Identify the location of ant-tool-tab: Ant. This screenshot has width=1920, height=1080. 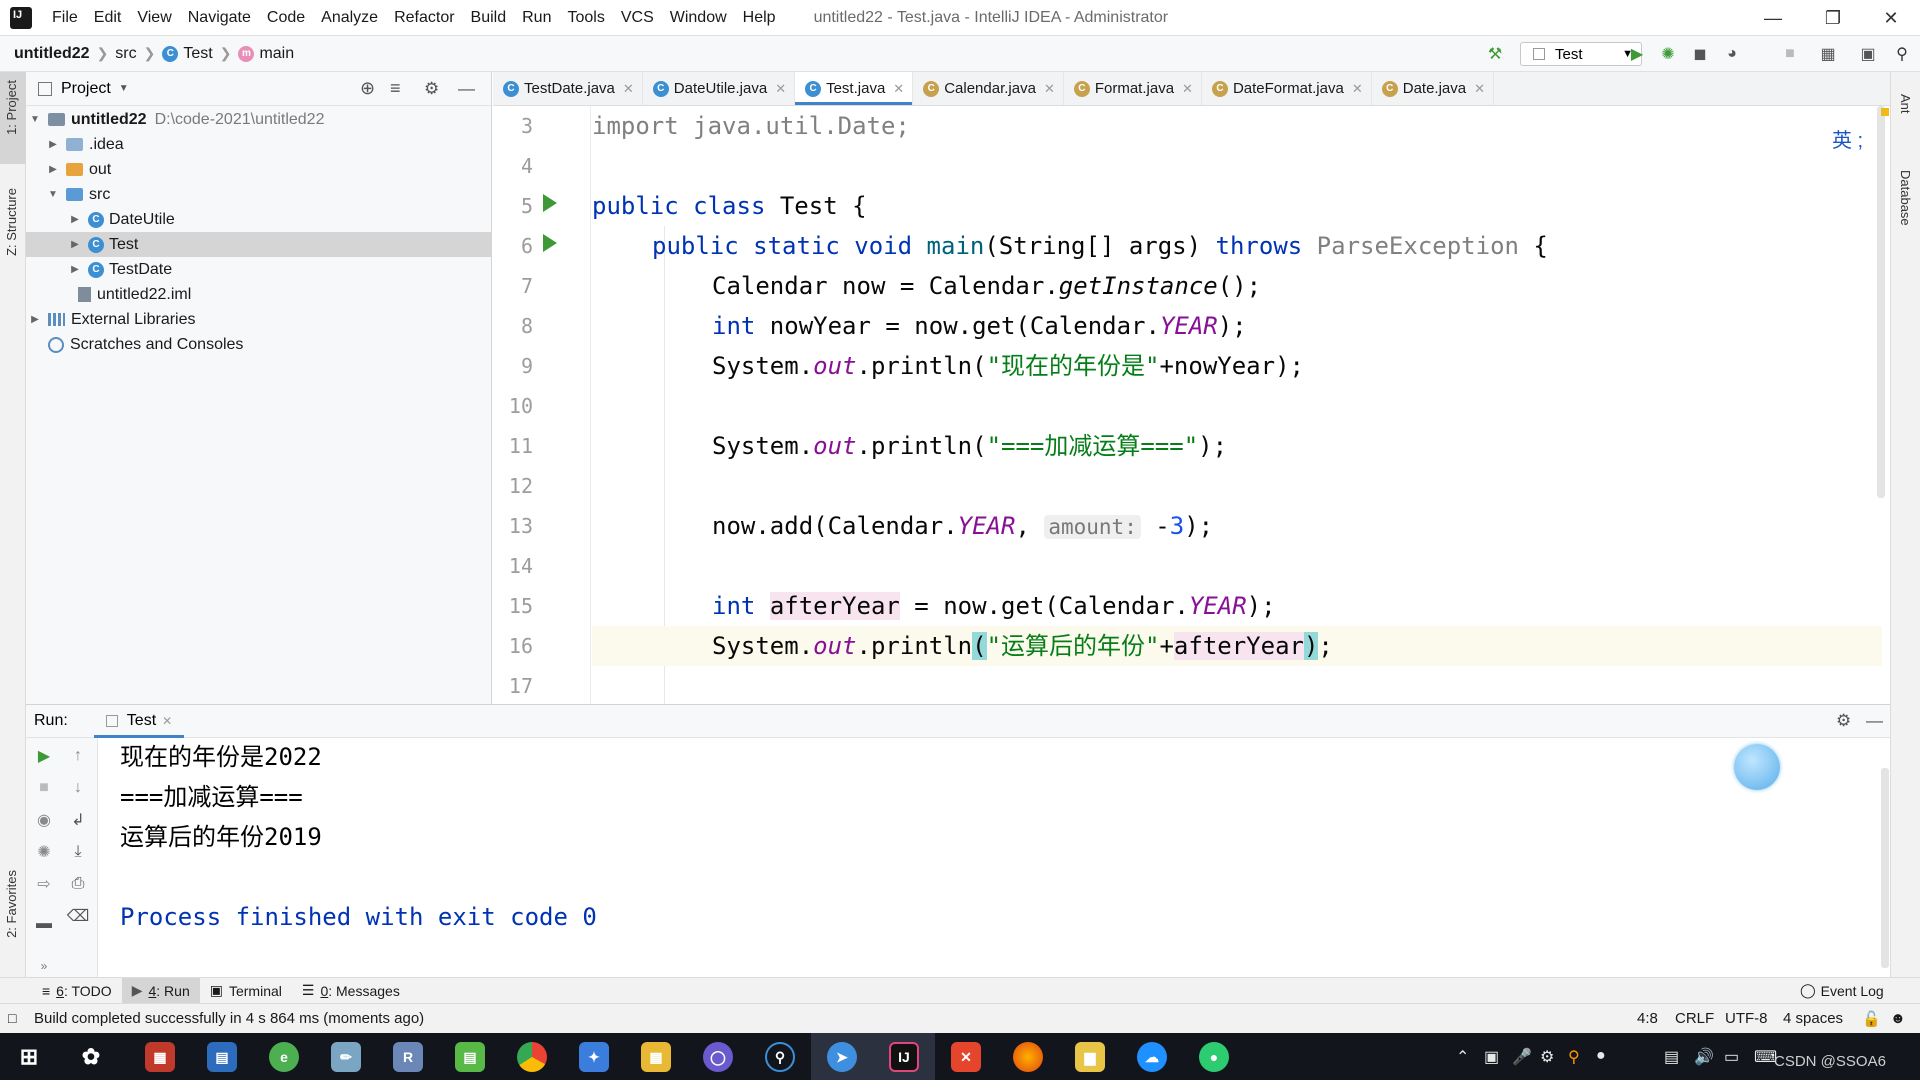
(1905, 104).